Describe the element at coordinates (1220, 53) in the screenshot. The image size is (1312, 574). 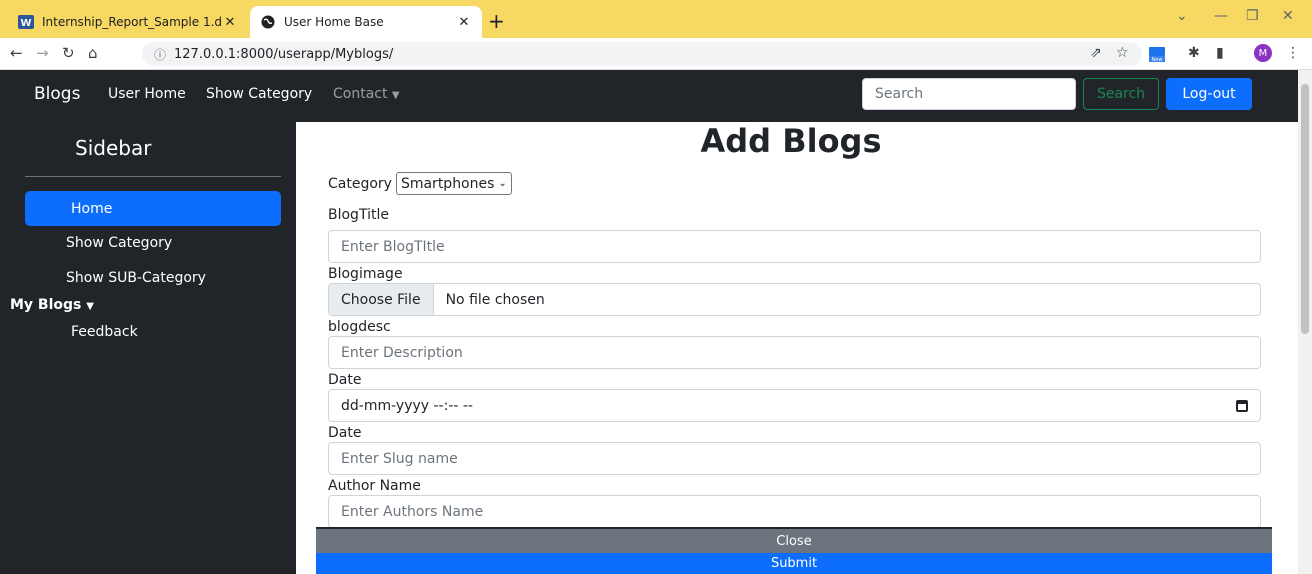
I see `side-panel-icon: ▮` at that location.